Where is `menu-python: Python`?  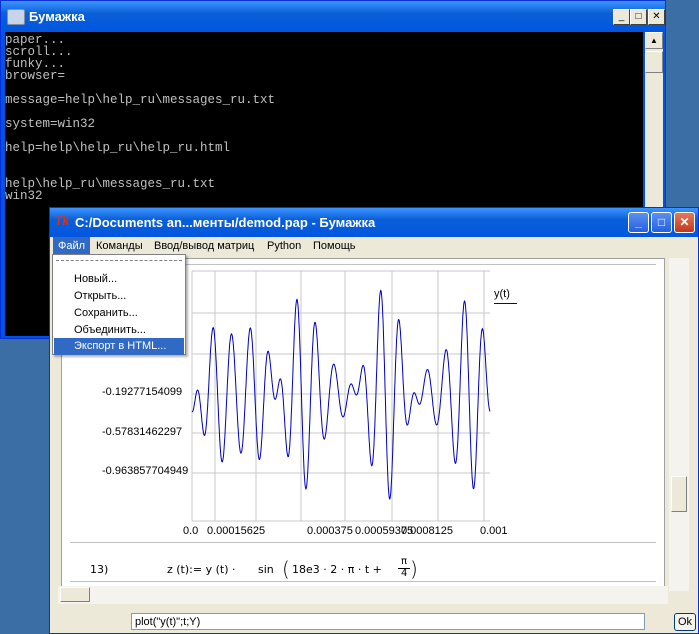
menu-python: Python is located at coordinates (284, 246).